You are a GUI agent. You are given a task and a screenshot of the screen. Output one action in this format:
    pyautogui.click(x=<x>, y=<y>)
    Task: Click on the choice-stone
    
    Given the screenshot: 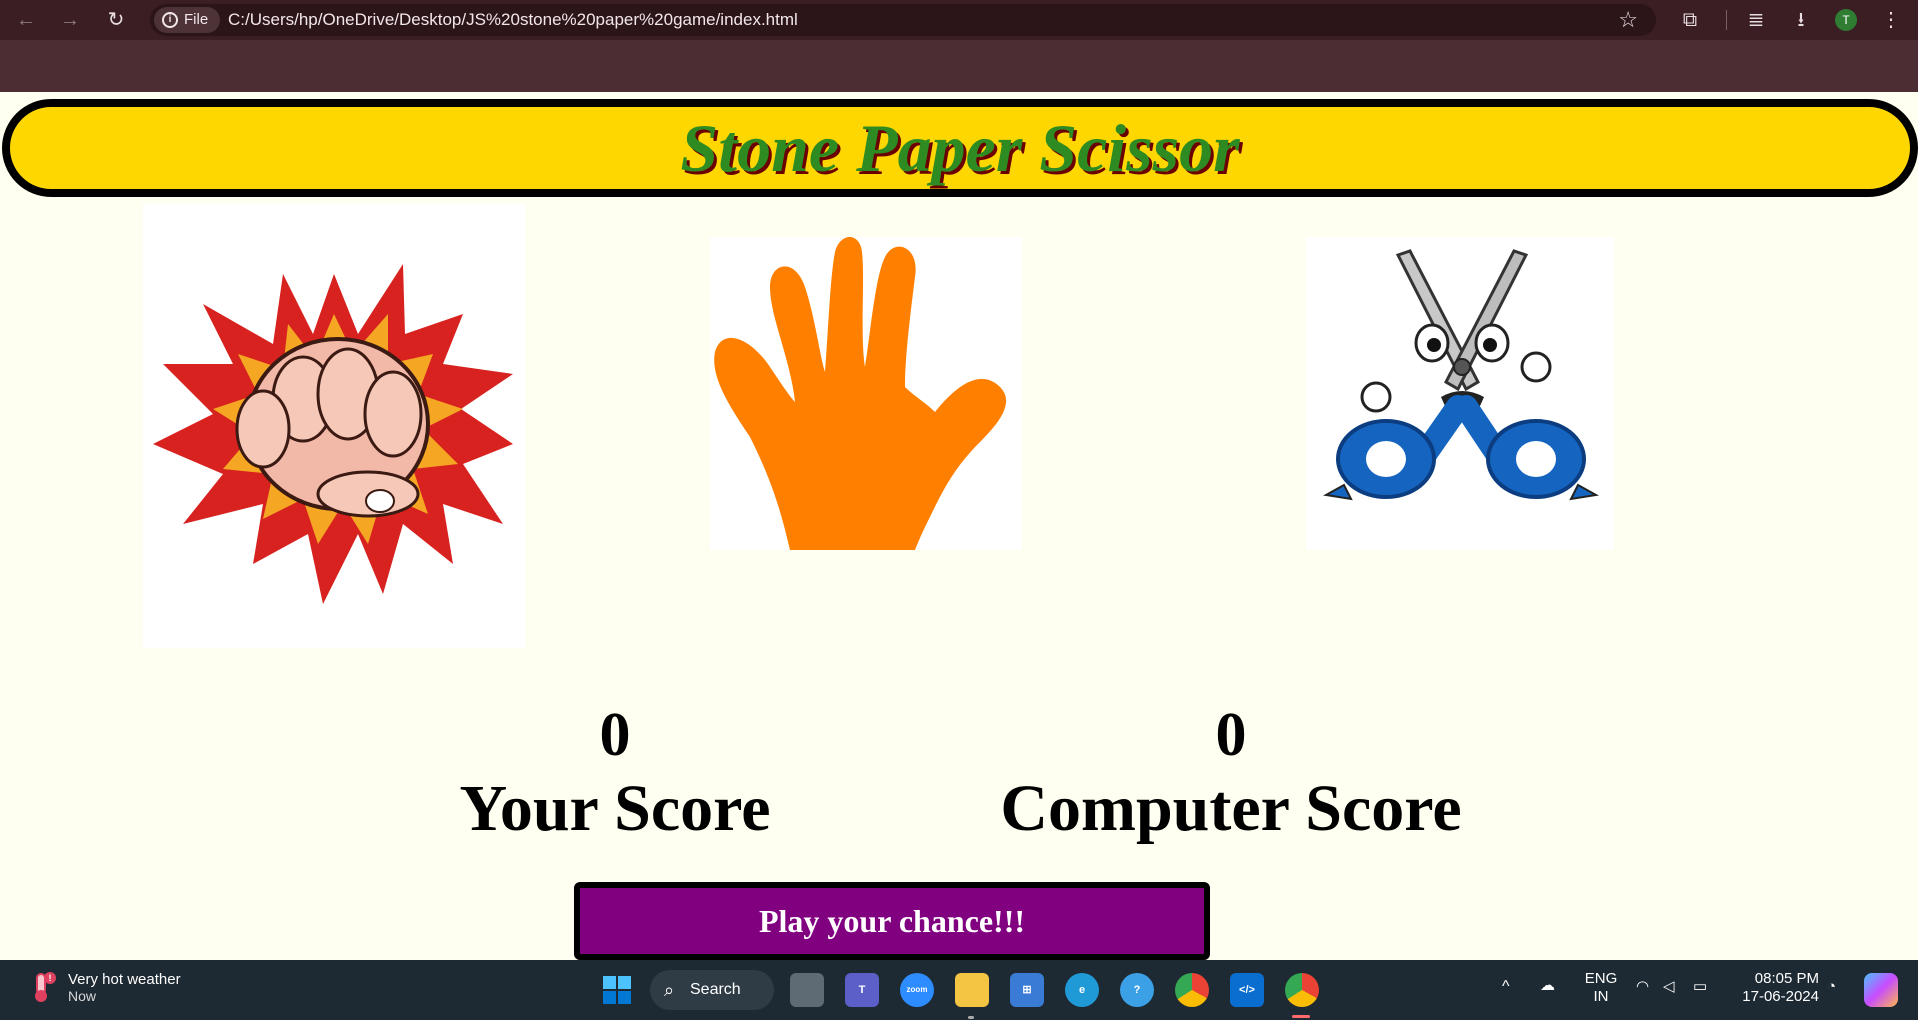 What is the action you would take?
    pyautogui.click(x=334, y=426)
    